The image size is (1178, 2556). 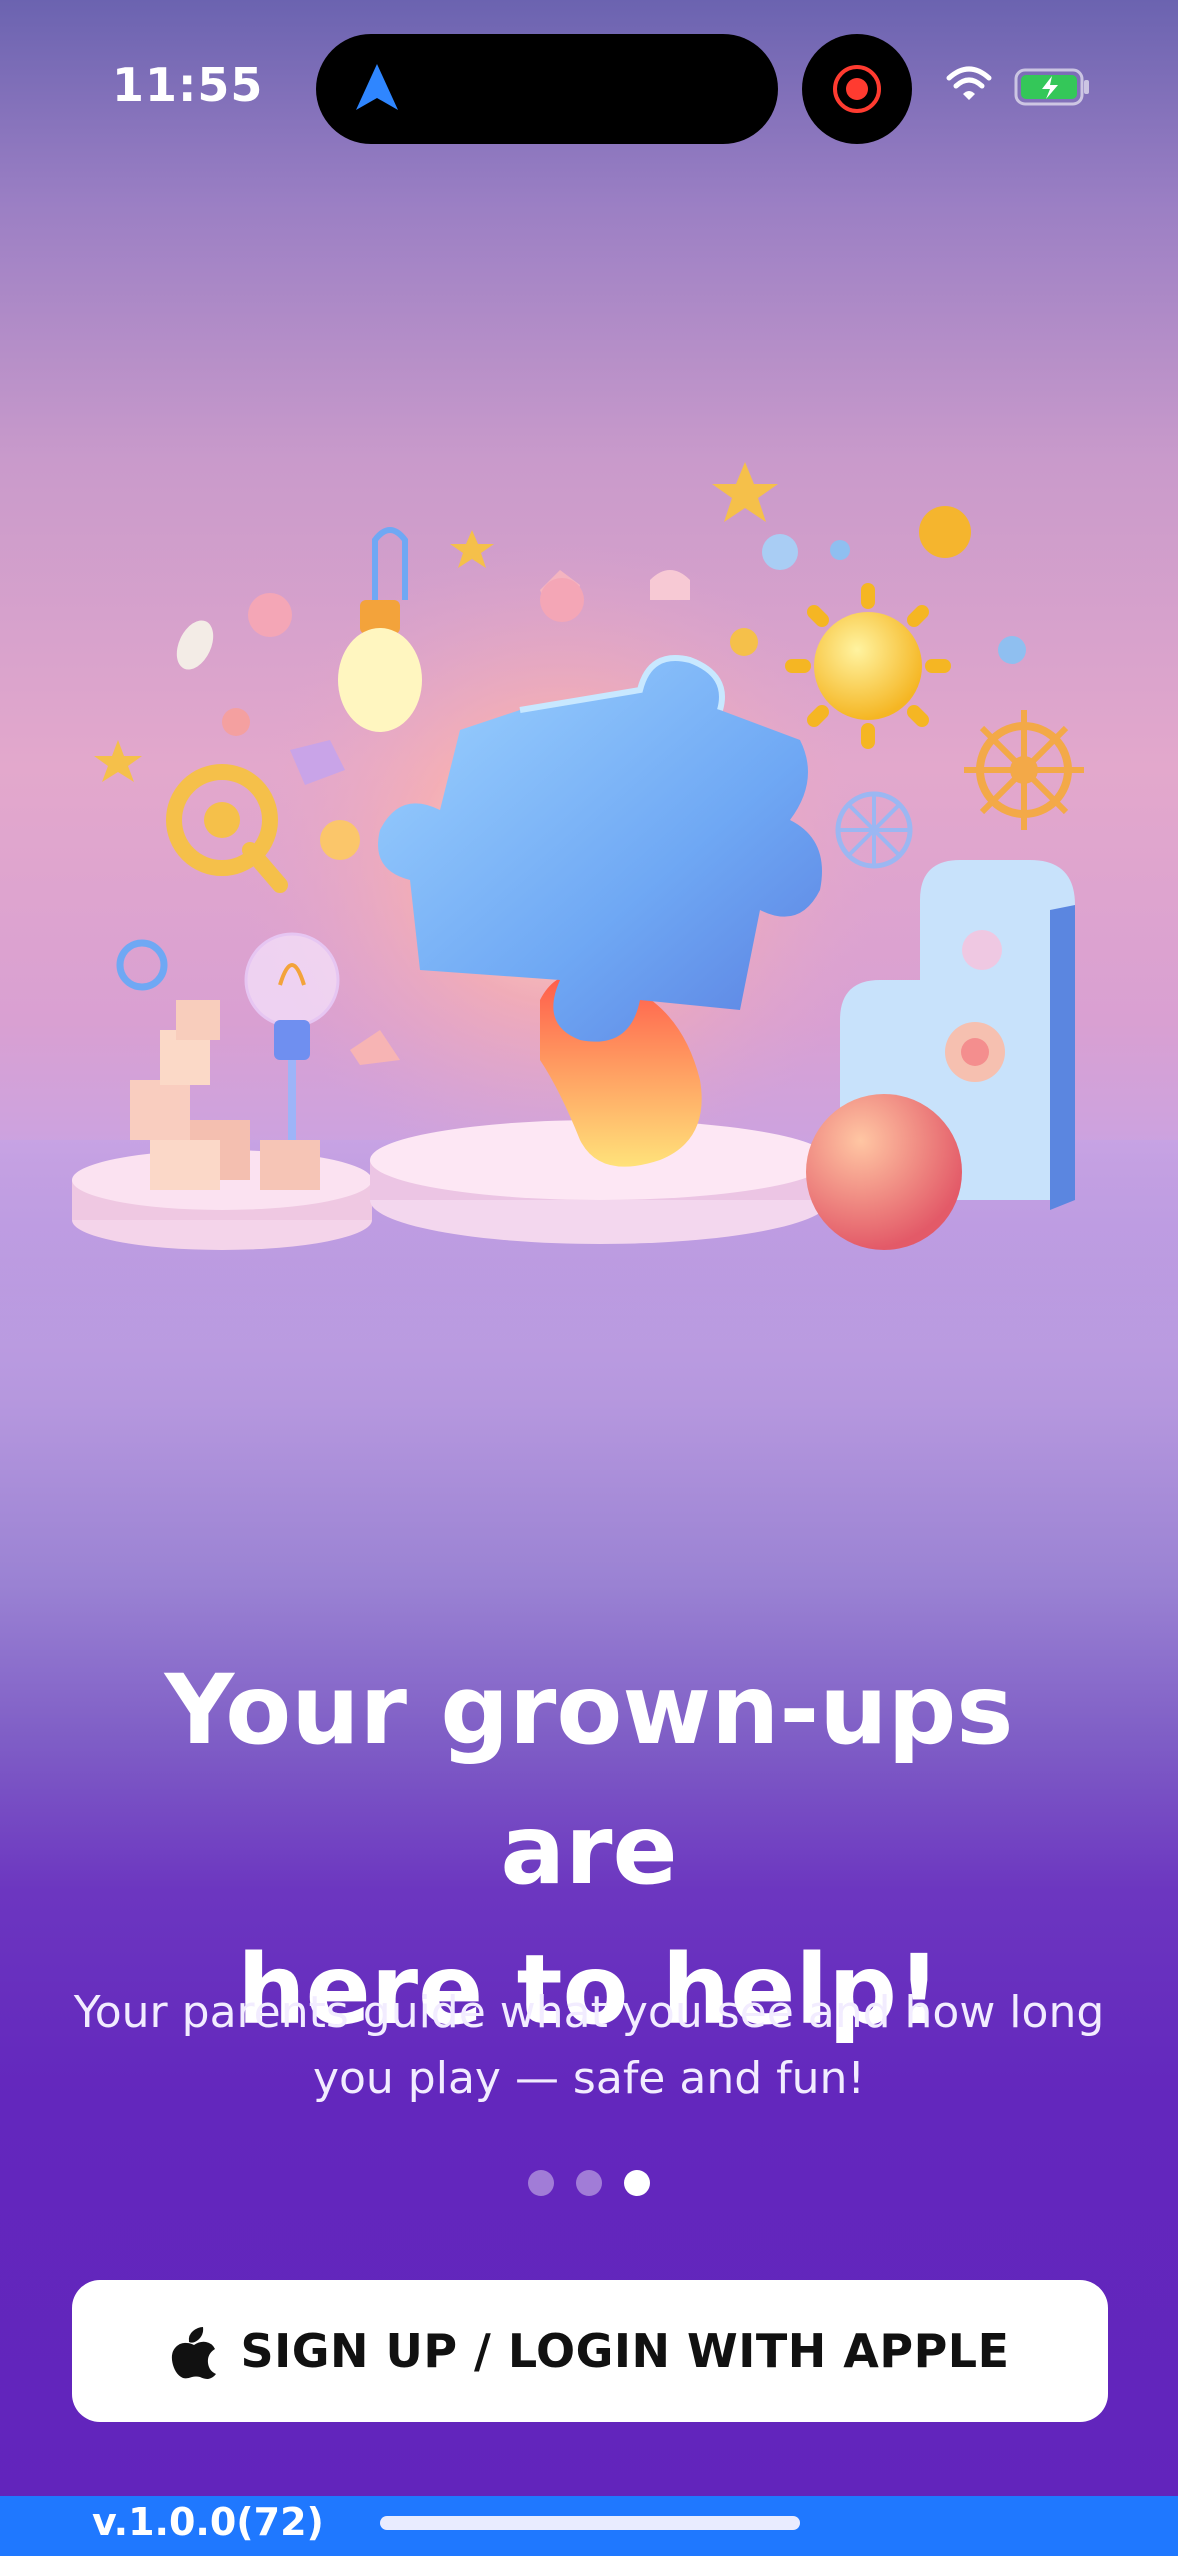 I want to click on page-dot-3-active, so click(x=637, y=2183).